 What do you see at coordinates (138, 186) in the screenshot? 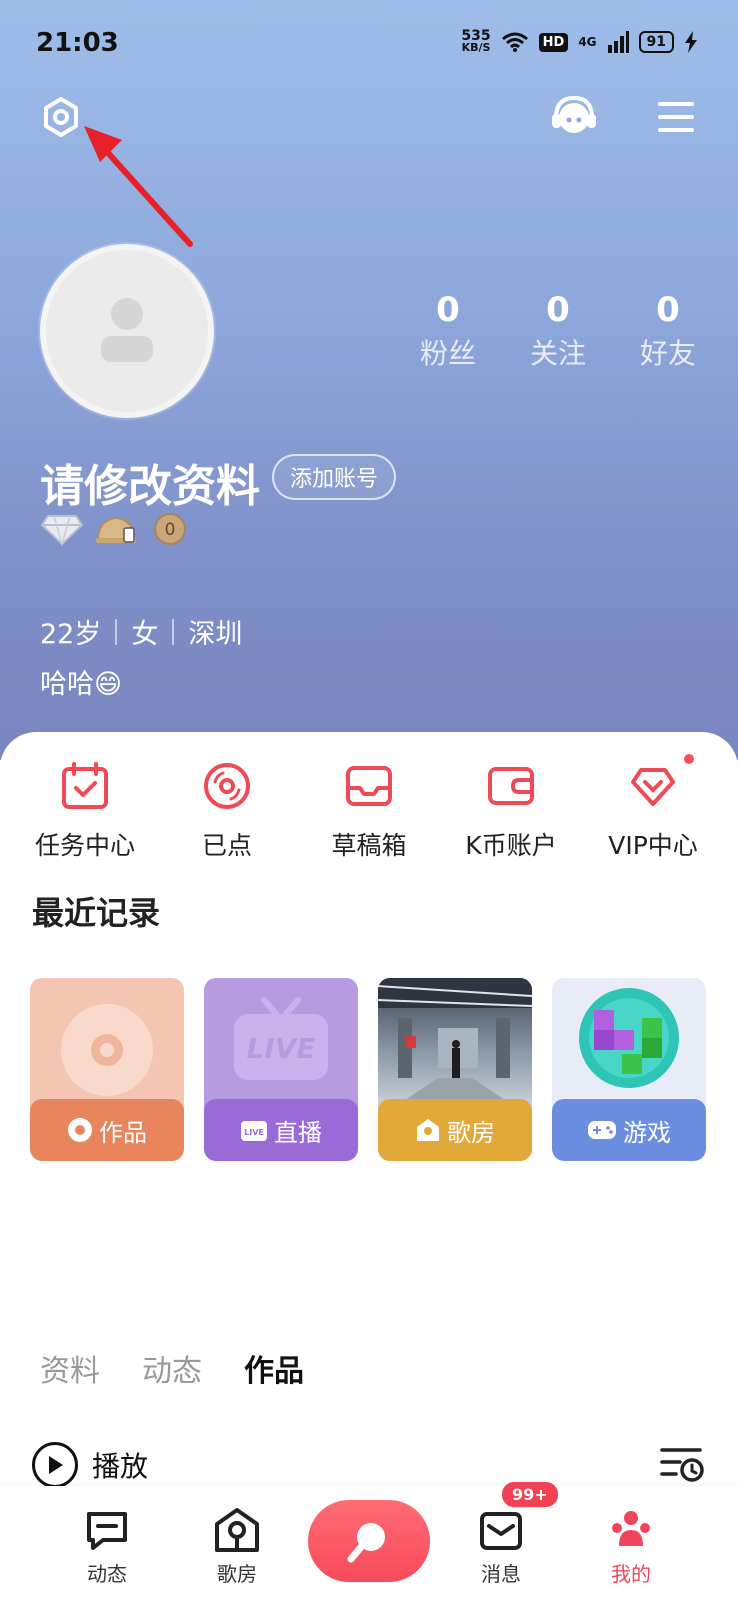
I see `annotation-arrow` at bounding box center [138, 186].